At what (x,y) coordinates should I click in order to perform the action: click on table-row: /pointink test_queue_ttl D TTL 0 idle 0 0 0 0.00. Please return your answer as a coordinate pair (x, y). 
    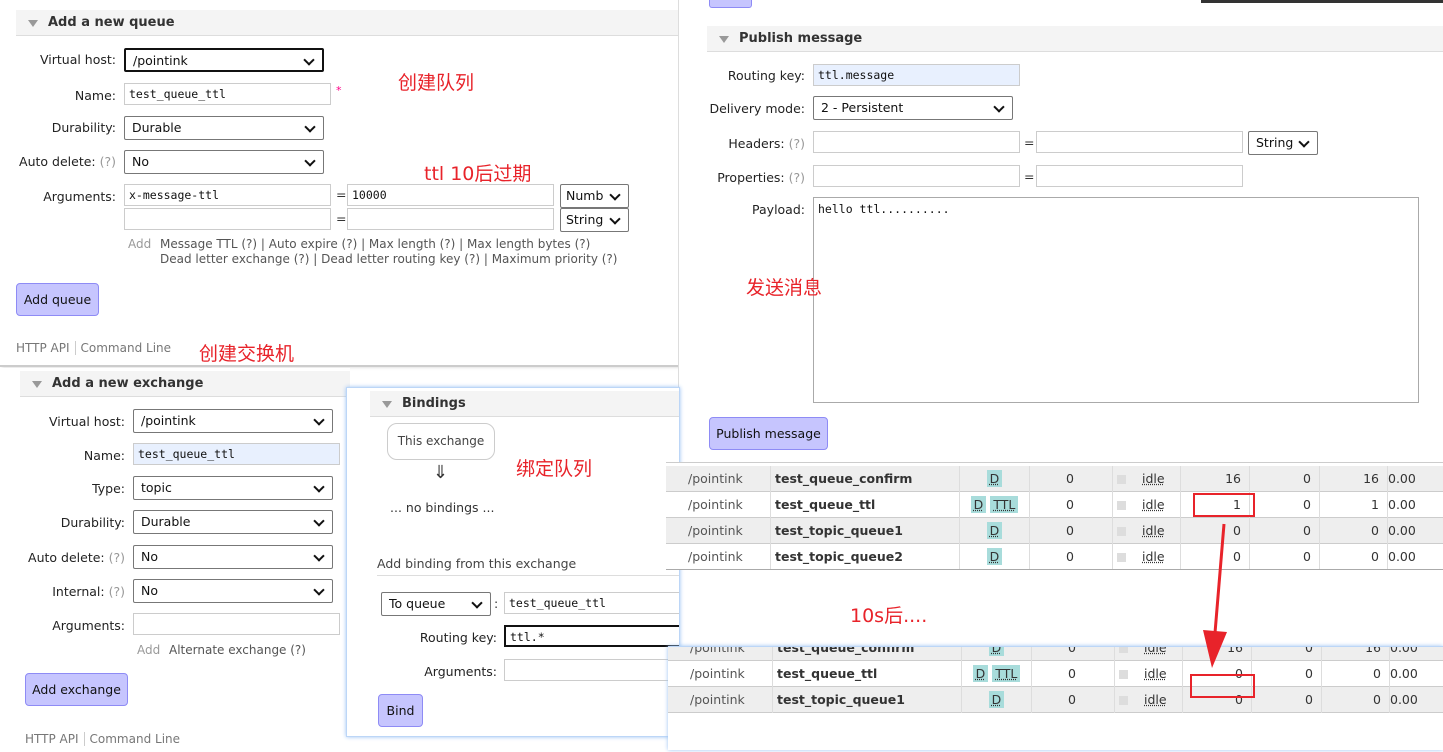
    Looking at the image, I should click on (1055, 674).